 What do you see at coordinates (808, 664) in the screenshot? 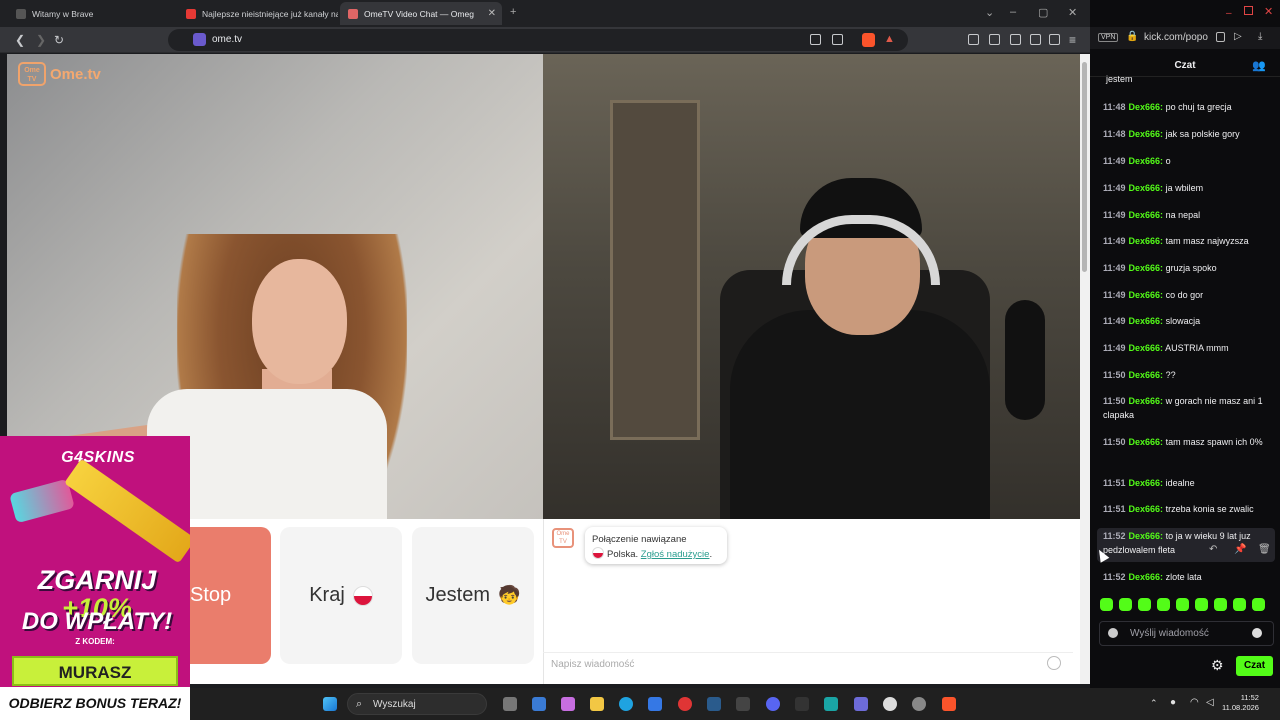
I see `message-input: Napisz wiadomość` at bounding box center [808, 664].